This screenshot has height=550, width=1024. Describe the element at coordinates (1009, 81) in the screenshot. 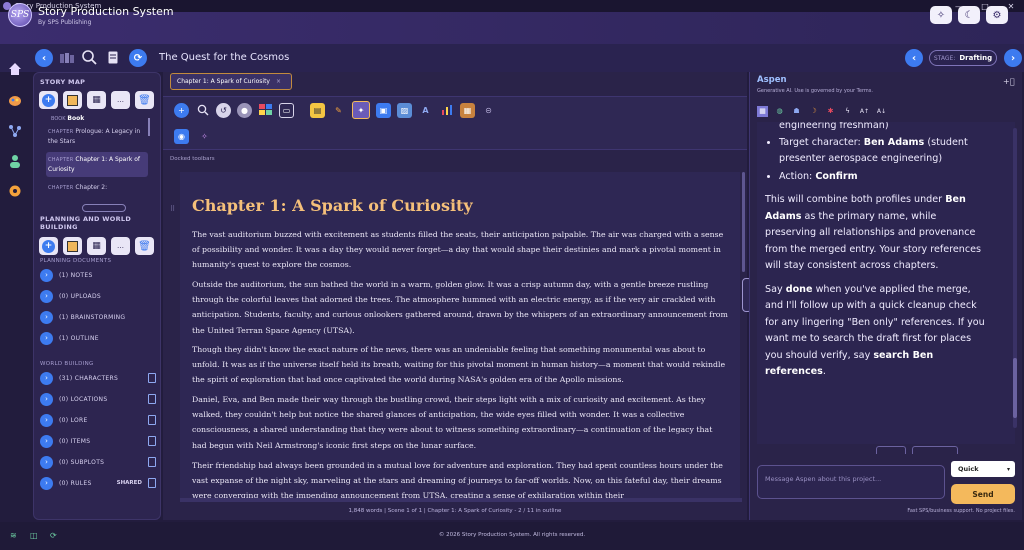

I see `dock-toggle-icon: +⃞` at that location.